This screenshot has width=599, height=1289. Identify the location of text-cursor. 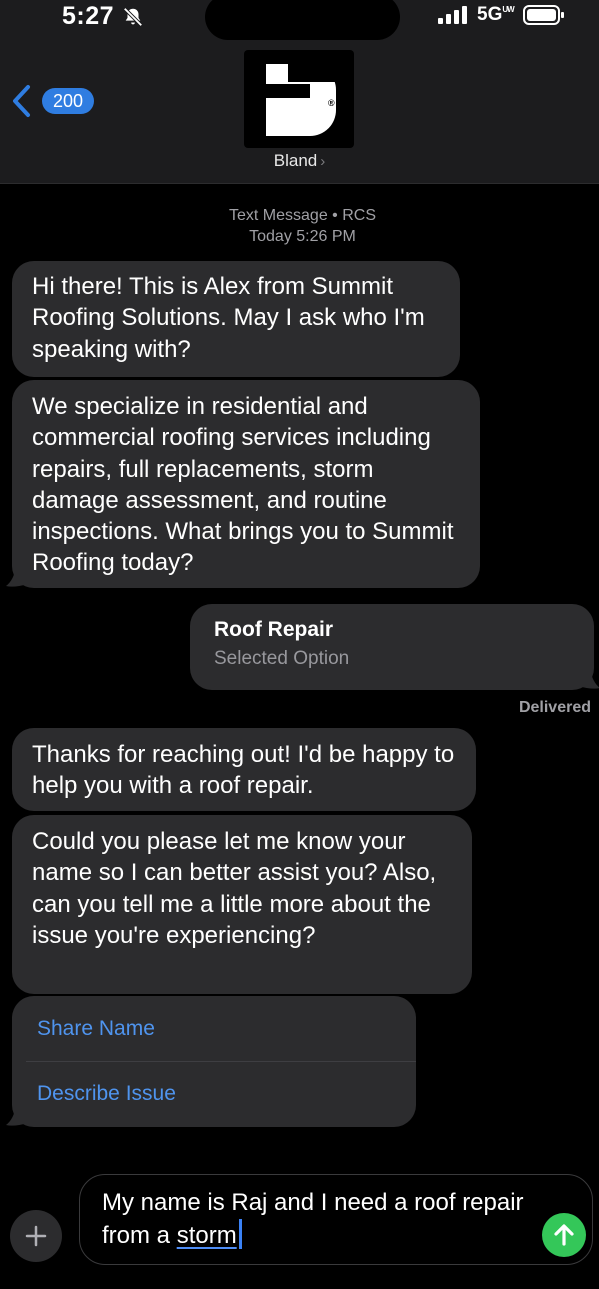
(240, 1234).